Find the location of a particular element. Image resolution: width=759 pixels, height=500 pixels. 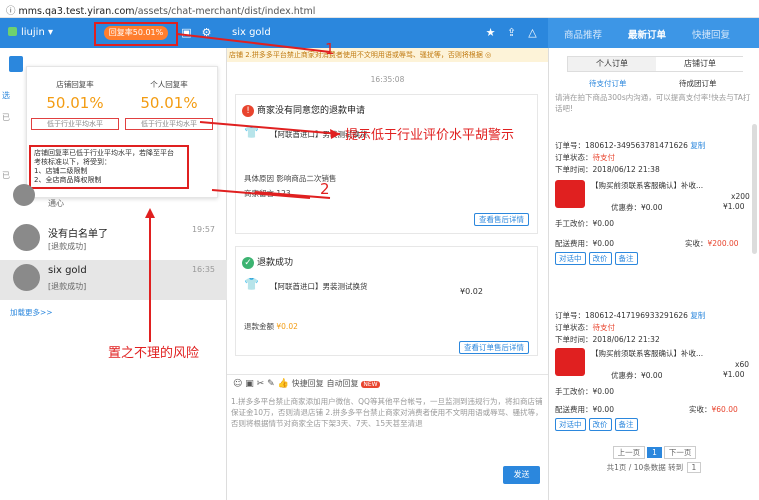

alert-icon: ! is located at coordinates (248, 111).